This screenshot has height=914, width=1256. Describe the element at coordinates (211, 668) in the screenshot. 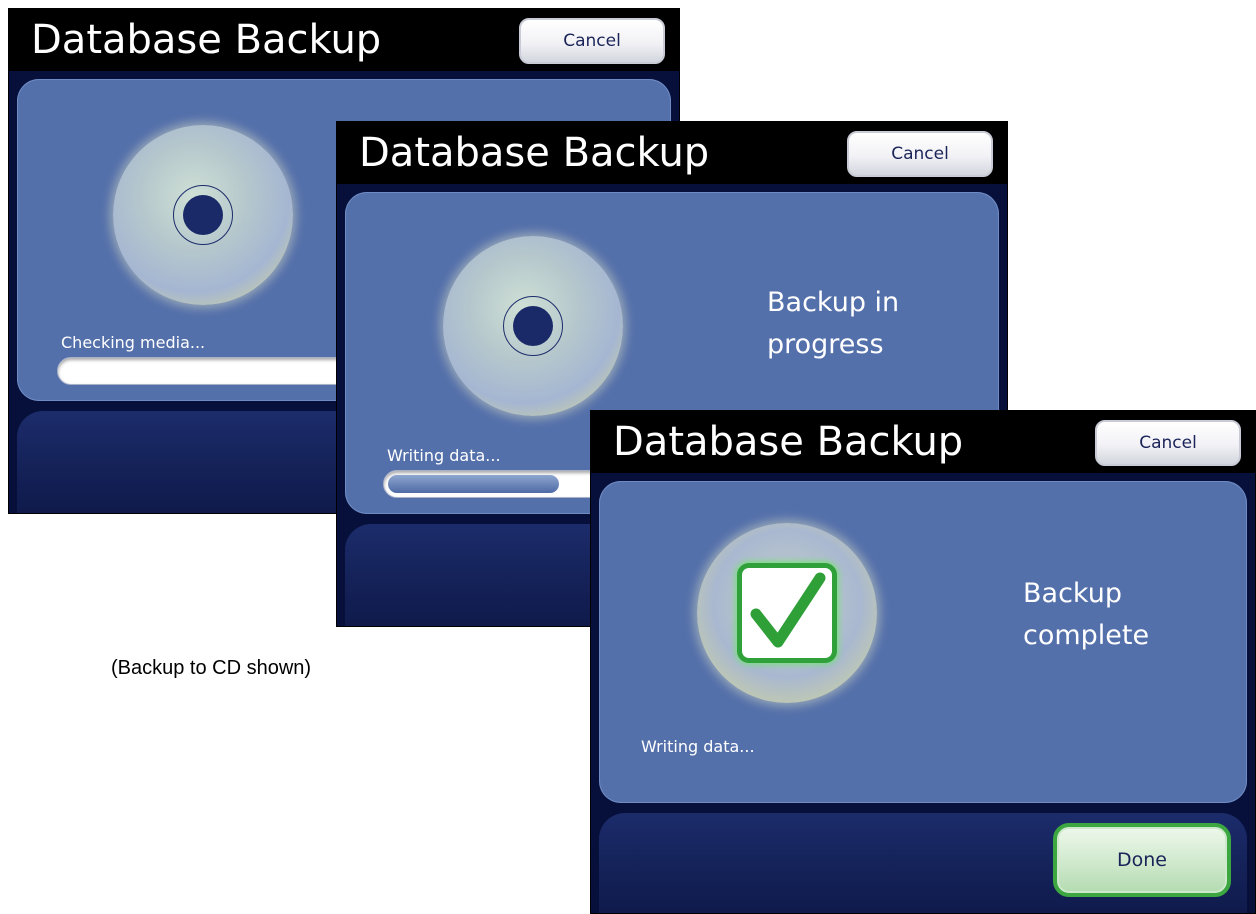

I see `figure-caption: (Backup to CD shown)` at that location.